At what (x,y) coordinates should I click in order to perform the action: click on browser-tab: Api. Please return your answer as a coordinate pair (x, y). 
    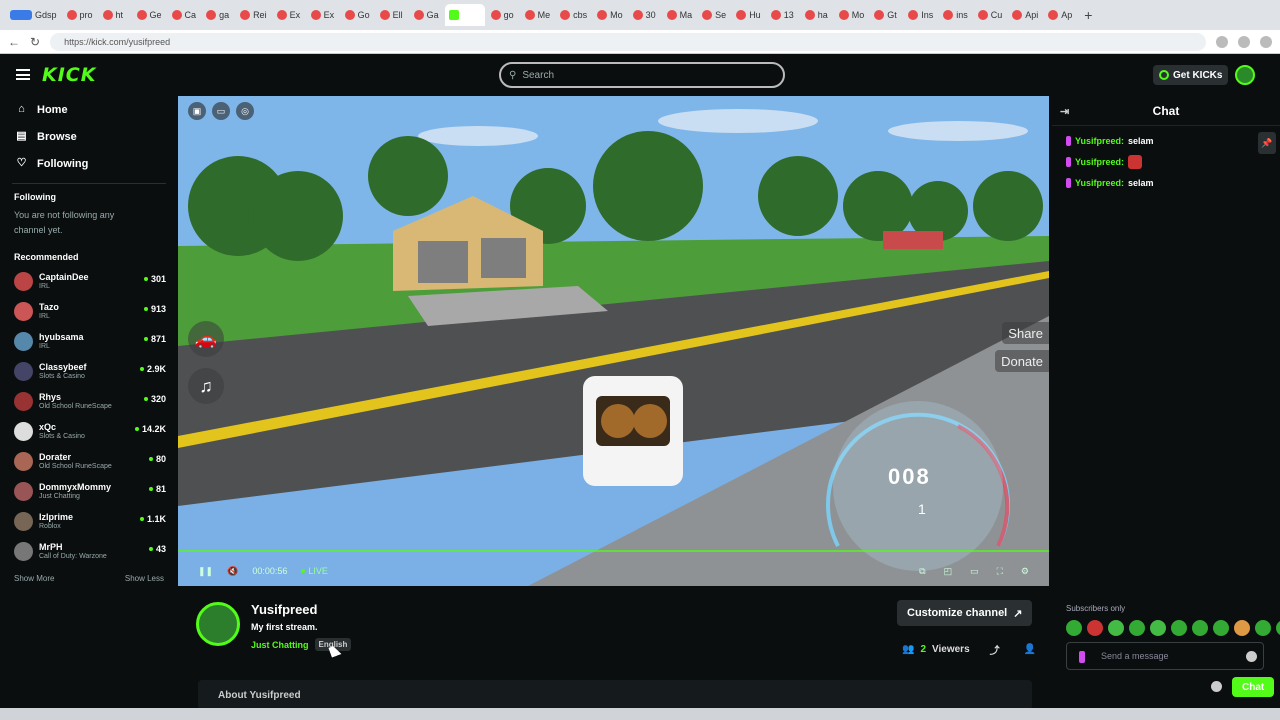
    Looking at the image, I should click on (1025, 15).